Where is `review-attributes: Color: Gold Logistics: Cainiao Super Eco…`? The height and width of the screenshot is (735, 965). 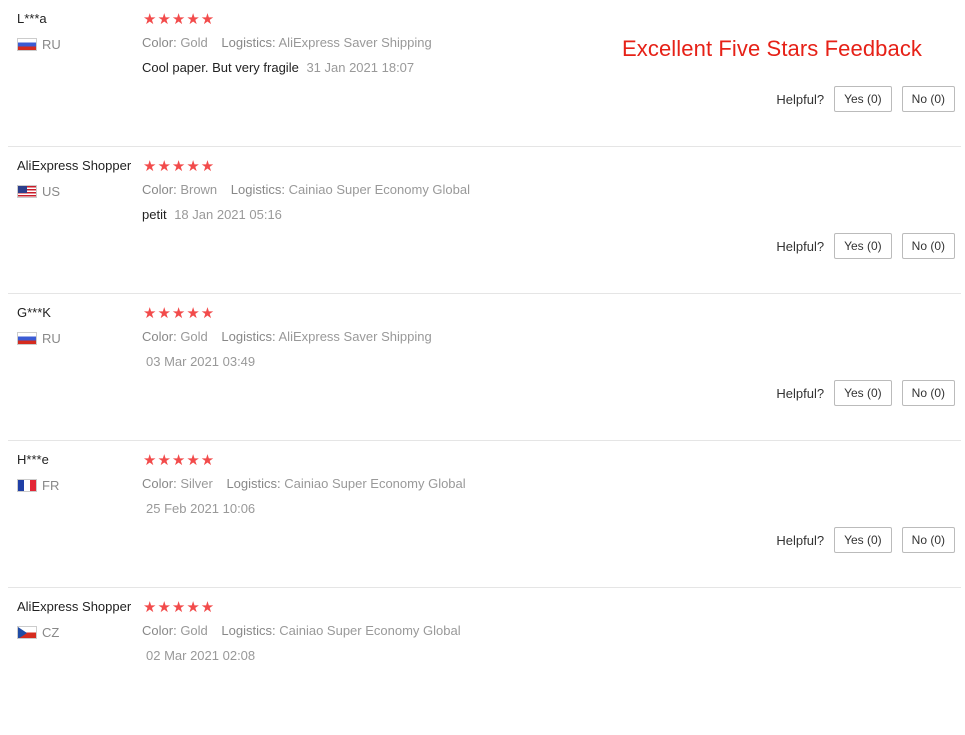 review-attributes: Color: Gold Logistics: Cainiao Super Eco… is located at coordinates (301, 630).